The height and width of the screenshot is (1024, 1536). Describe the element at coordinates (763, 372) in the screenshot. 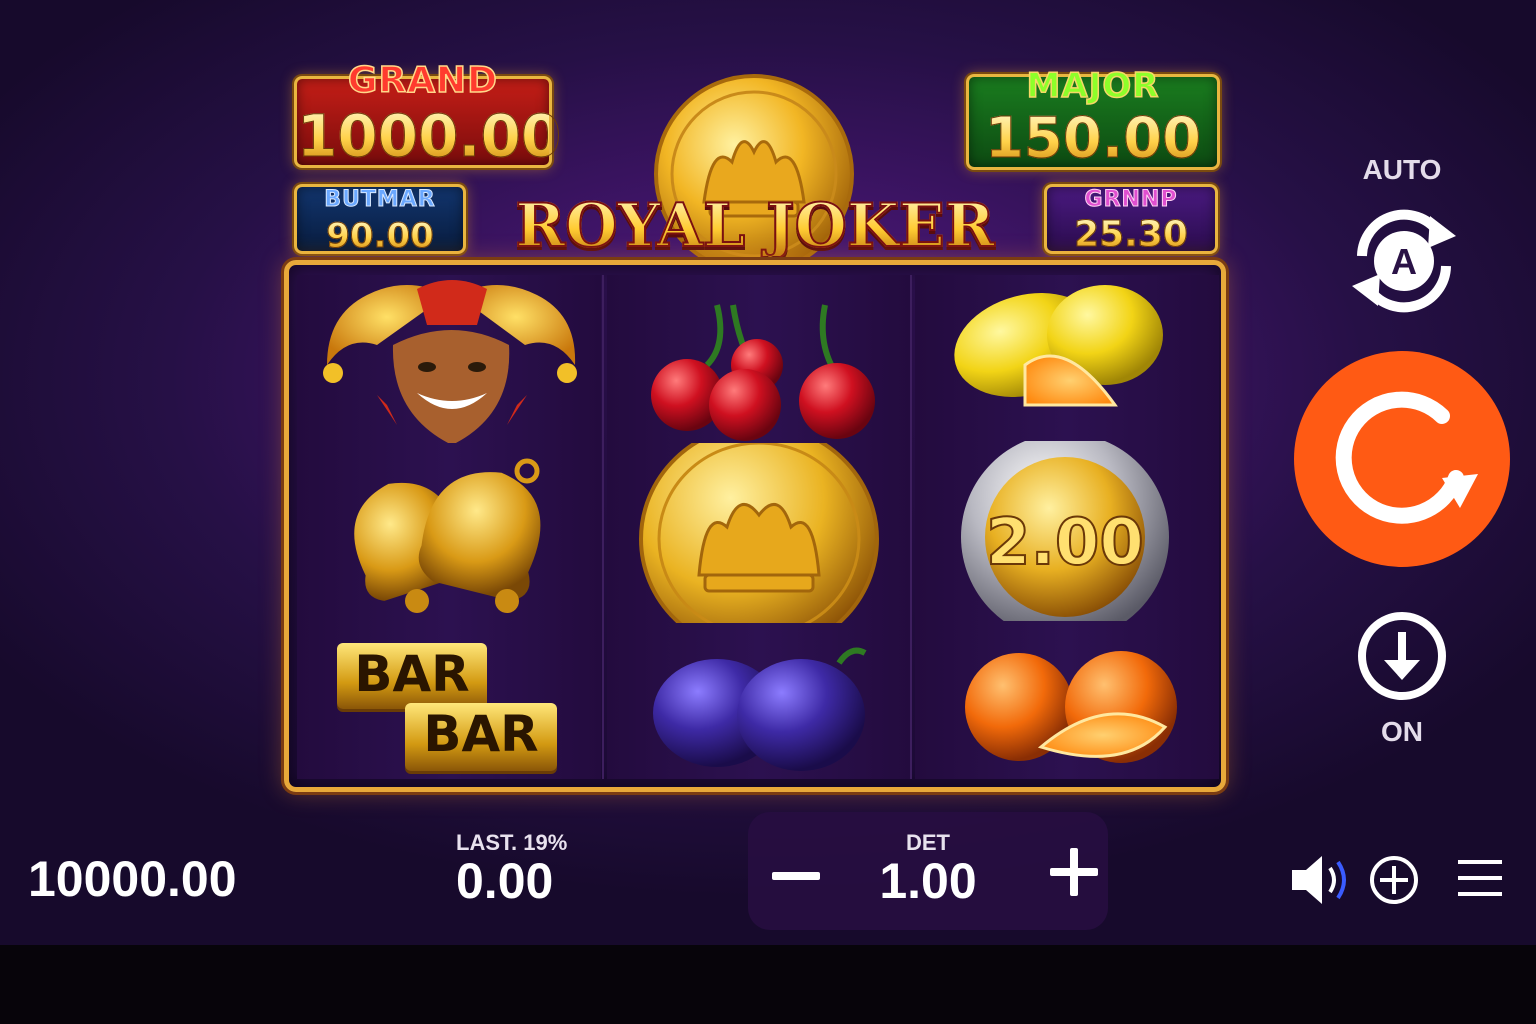

I see `cherries-icon` at that location.